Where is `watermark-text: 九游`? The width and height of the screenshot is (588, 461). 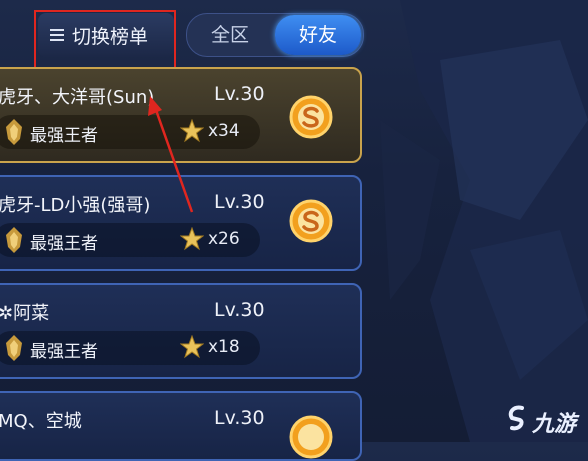
watermark-text: 九游 is located at coordinates (554, 424).